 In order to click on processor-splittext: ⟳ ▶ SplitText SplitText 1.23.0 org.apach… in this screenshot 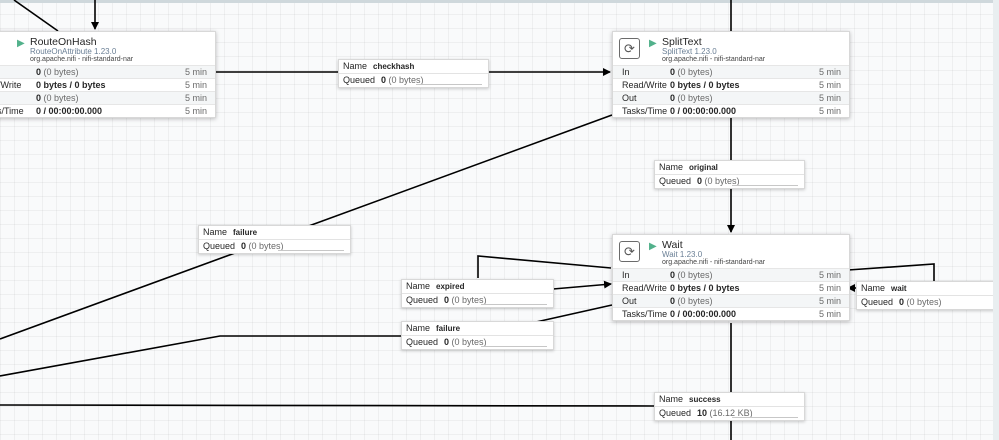, I will do `click(731, 74)`.